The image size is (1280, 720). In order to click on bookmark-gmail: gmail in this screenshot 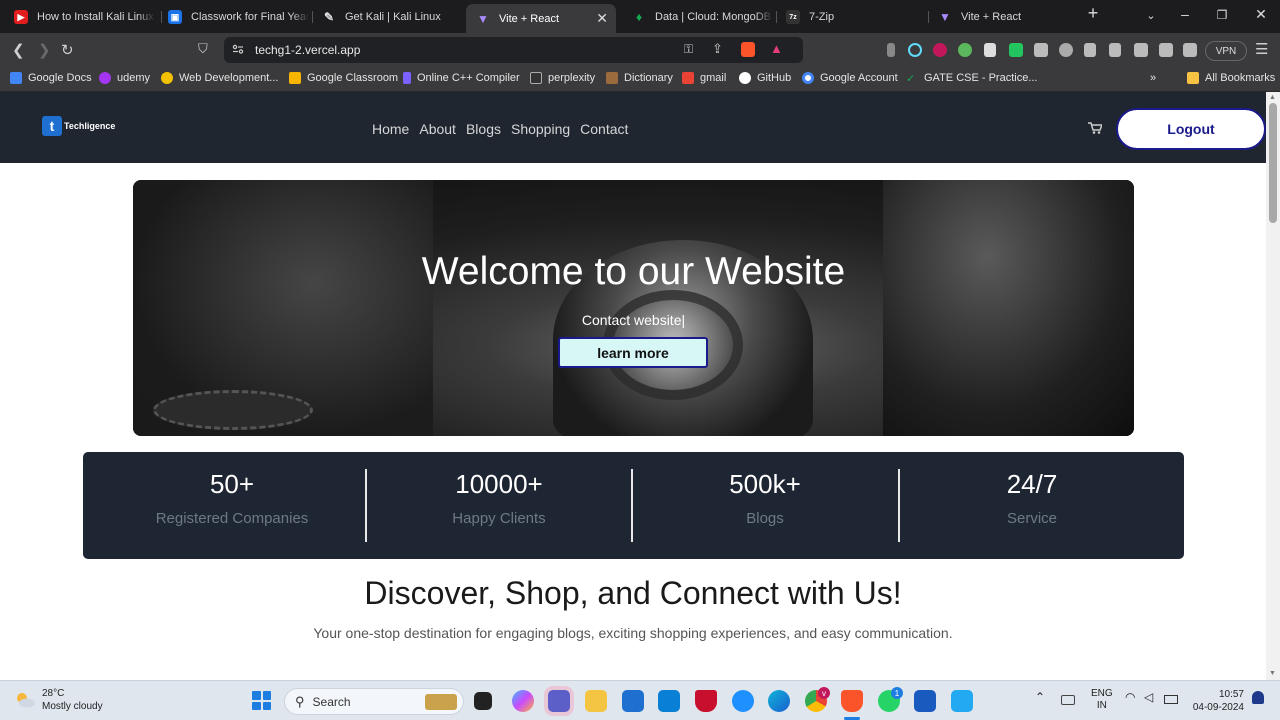, I will do `click(704, 78)`.